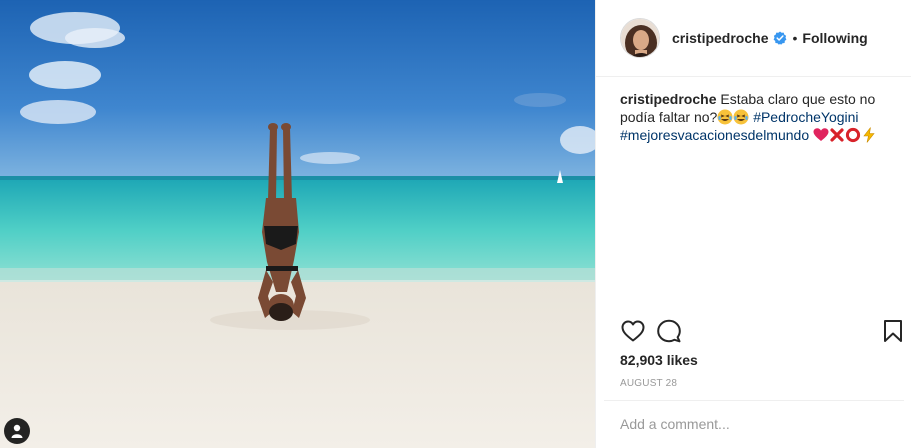 This screenshot has height=448, width=911. I want to click on hashtag-link: #mejoresvacacionesdelmundo, so click(714, 135).